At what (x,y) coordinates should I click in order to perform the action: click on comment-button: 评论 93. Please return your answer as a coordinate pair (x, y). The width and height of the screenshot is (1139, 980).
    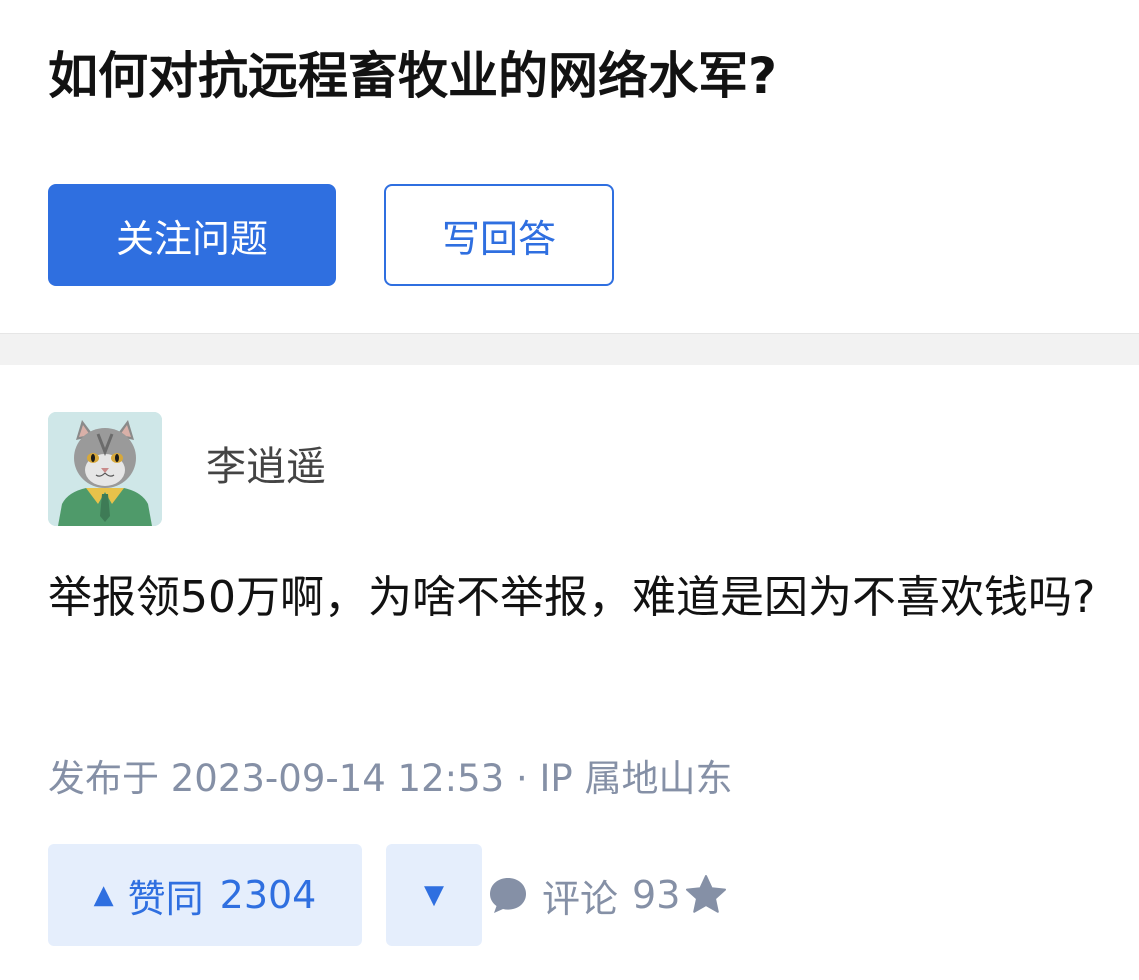
    Looking at the image, I should click on (608, 895).